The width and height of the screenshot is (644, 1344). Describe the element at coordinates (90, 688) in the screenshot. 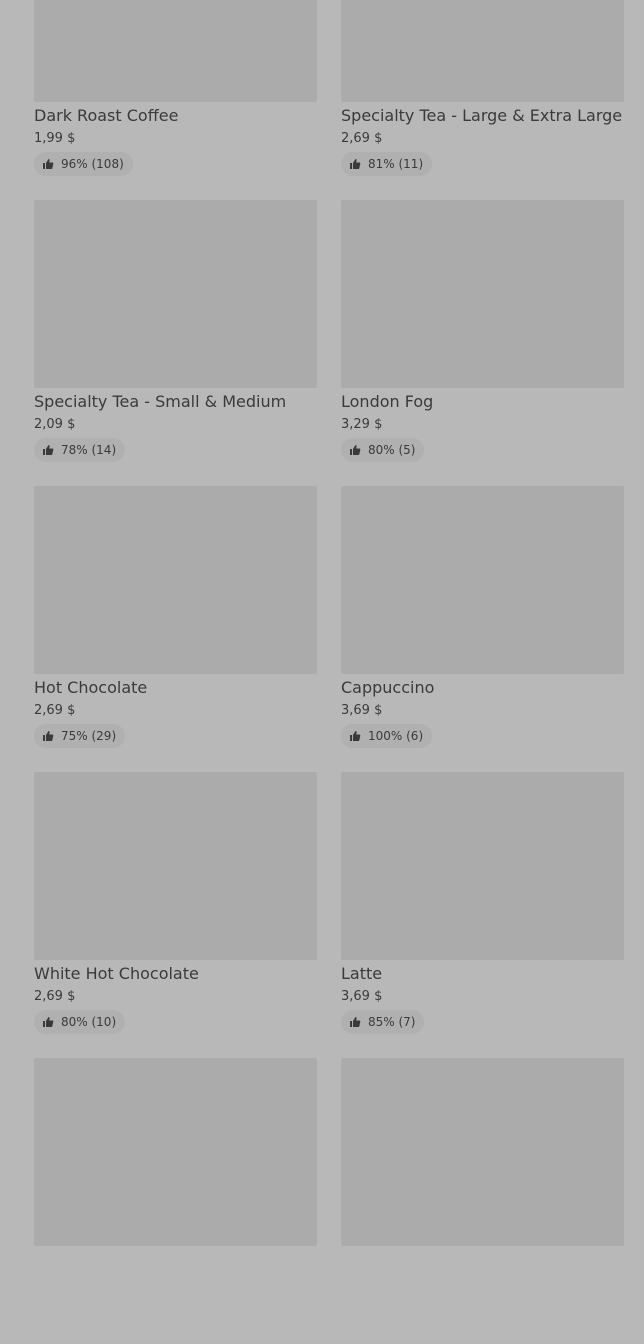

I see `product-name: Hot Chocolate` at that location.